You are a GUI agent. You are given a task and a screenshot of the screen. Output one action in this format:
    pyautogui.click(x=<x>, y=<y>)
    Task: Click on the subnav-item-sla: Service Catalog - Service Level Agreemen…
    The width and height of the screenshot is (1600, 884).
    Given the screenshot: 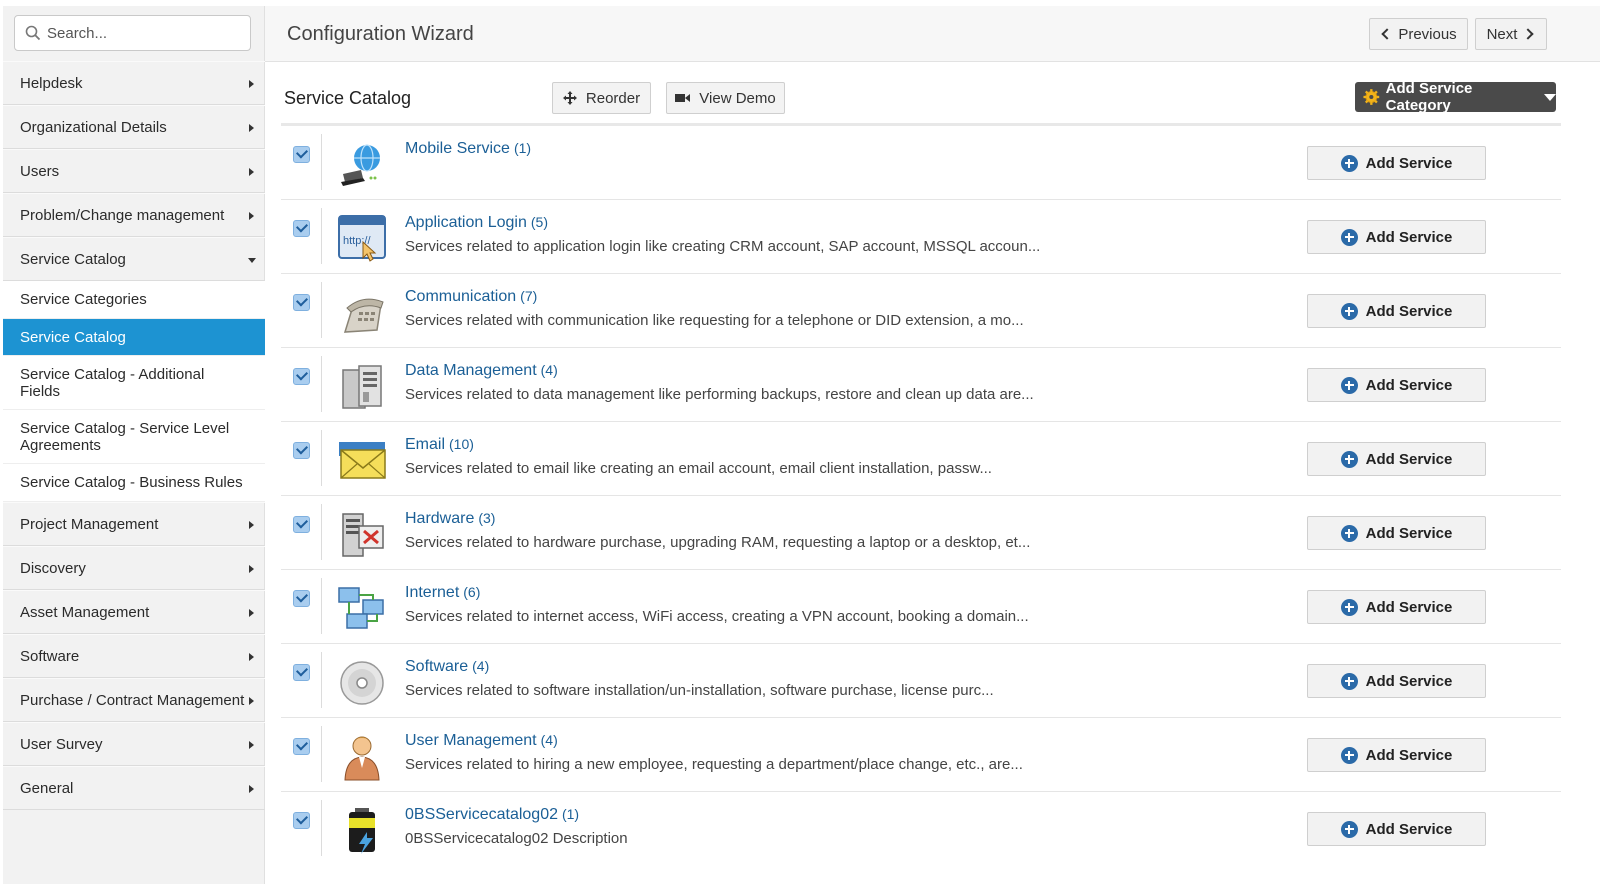 What is the action you would take?
    pyautogui.click(x=134, y=437)
    